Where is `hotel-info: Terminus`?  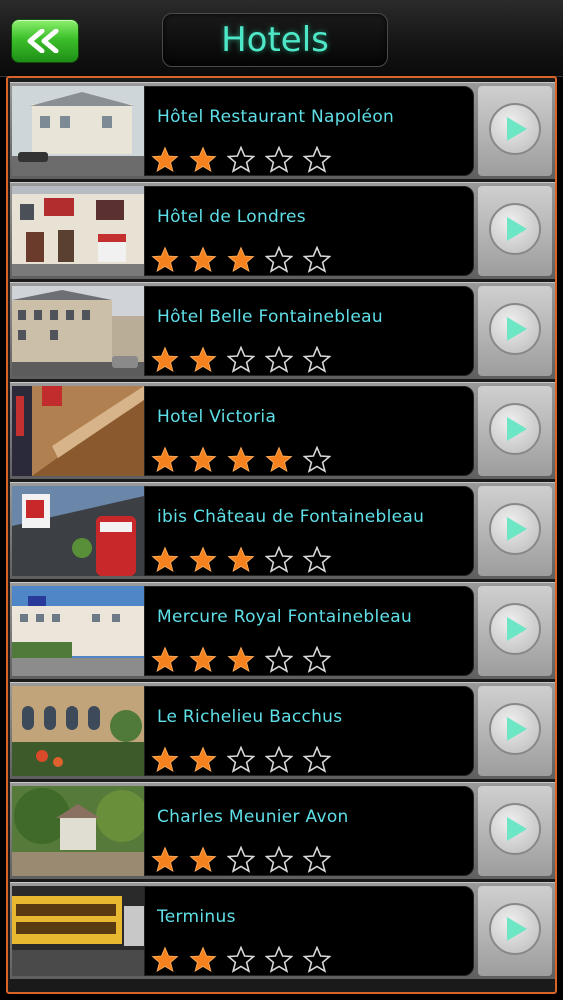 hotel-info: Terminus is located at coordinates (309, 931).